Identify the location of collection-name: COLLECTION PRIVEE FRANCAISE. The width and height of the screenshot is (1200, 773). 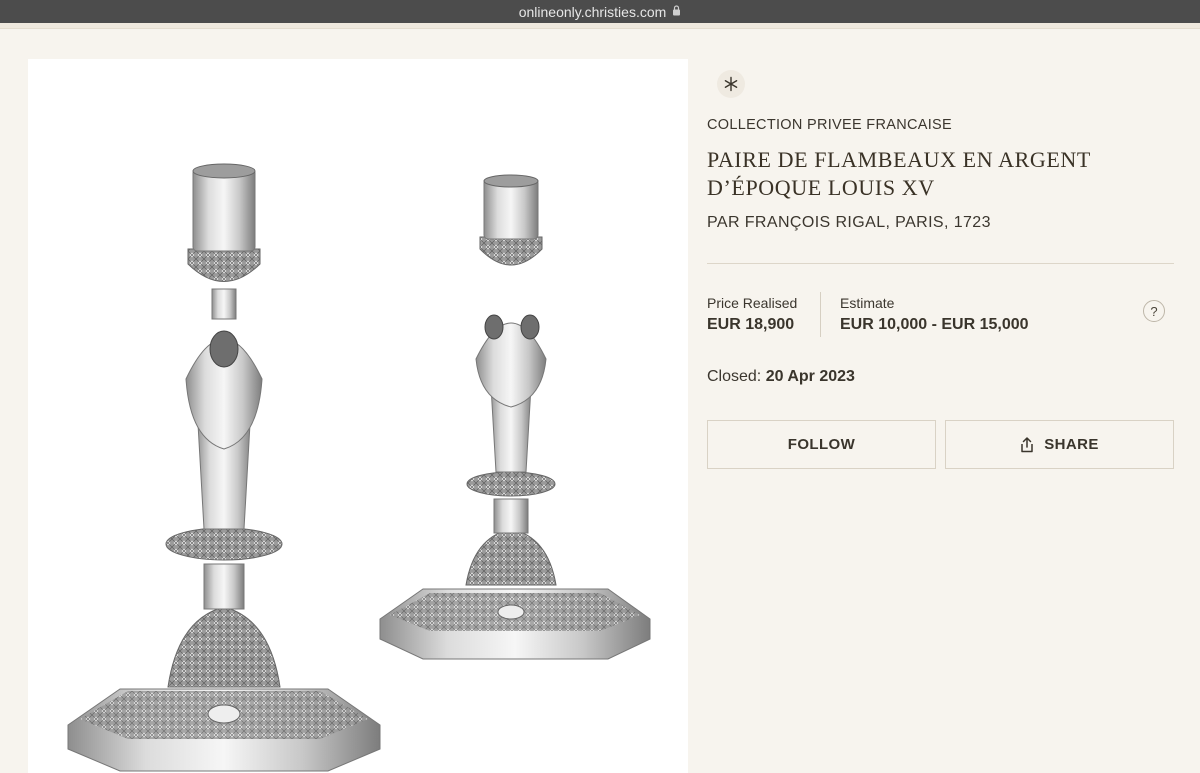
(829, 125).